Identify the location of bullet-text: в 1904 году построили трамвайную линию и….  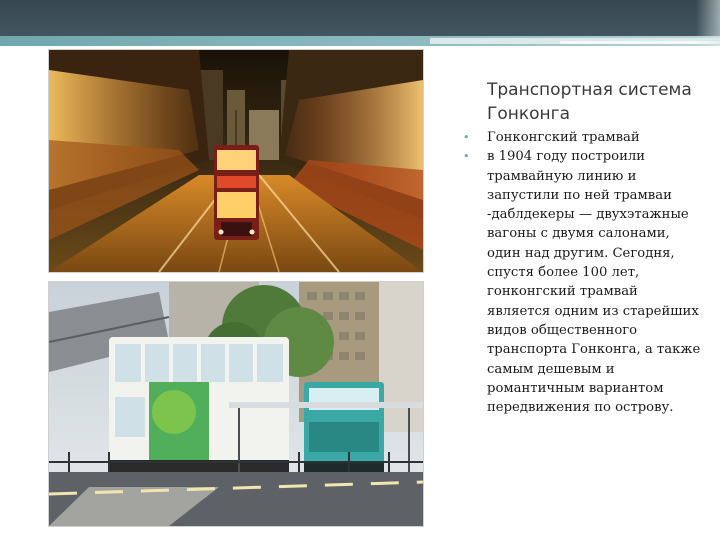
(594, 282).